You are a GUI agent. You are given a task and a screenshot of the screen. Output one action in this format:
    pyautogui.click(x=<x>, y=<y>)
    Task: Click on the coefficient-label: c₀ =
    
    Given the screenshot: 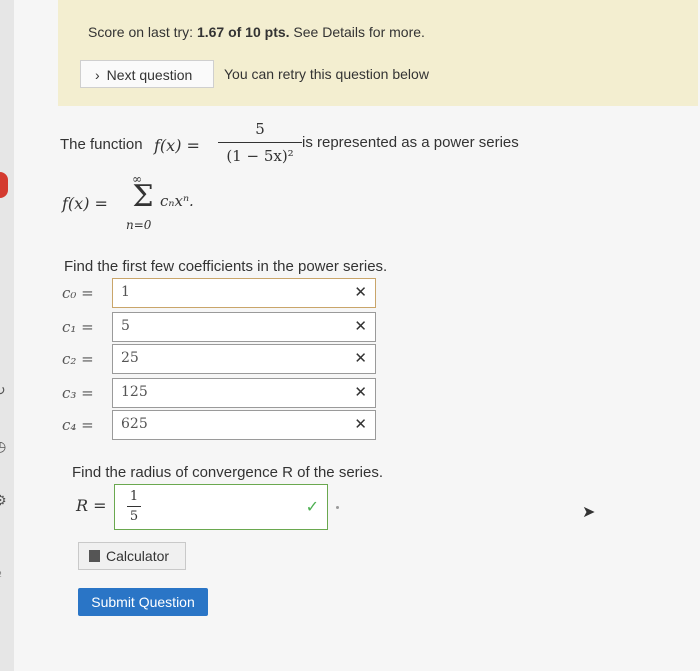 What is the action you would take?
    pyautogui.click(x=78, y=293)
    